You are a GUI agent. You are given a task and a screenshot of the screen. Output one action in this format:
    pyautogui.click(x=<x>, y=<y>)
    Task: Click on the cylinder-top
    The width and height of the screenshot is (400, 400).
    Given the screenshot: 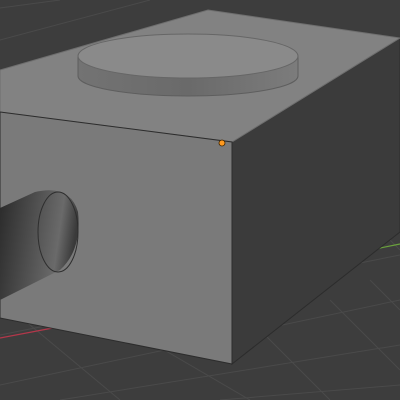 What is the action you would take?
    pyautogui.click(x=188, y=65)
    